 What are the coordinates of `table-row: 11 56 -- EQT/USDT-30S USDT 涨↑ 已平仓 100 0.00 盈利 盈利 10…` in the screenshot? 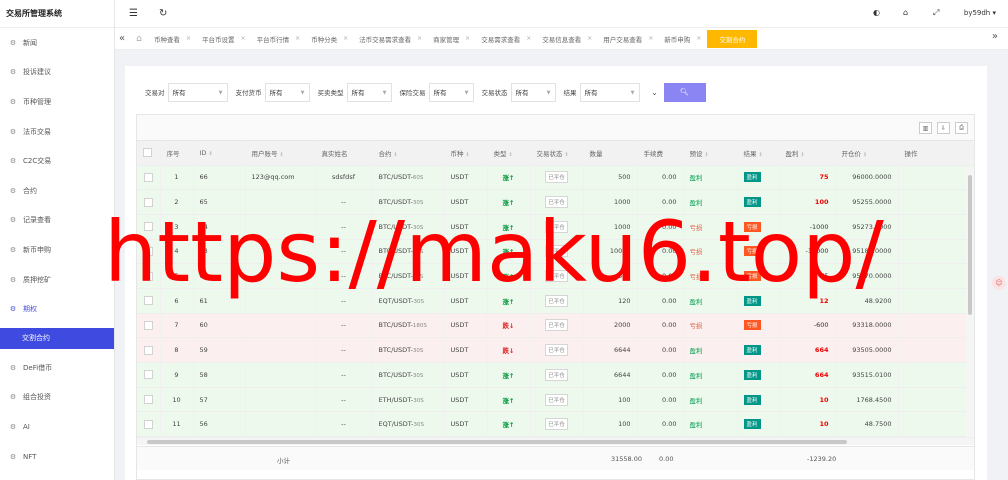 It's located at (555, 424).